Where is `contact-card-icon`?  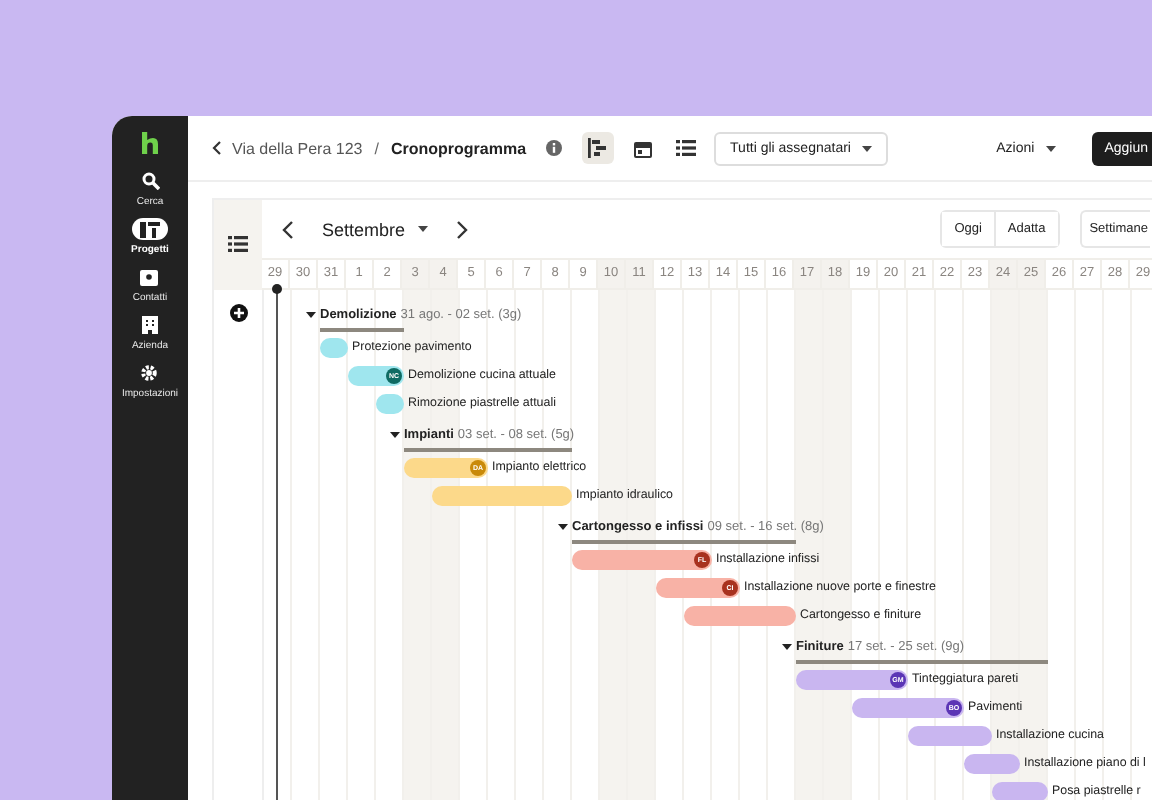
contact-card-icon is located at coordinates (149, 277).